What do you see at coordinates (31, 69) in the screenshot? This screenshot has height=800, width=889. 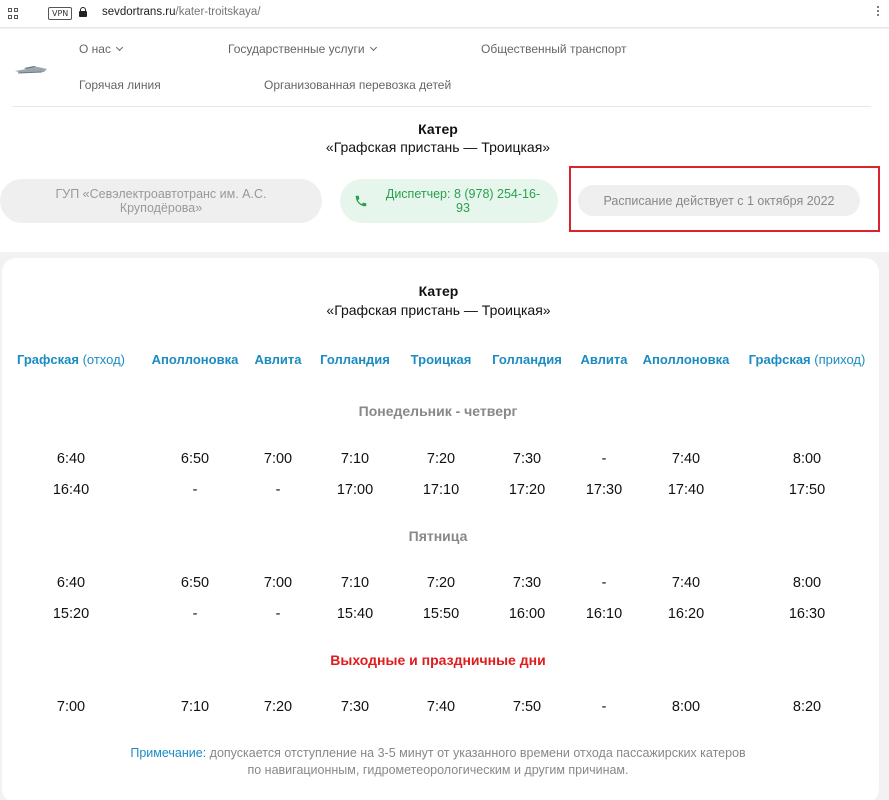 I see `boat-logo-icon` at bounding box center [31, 69].